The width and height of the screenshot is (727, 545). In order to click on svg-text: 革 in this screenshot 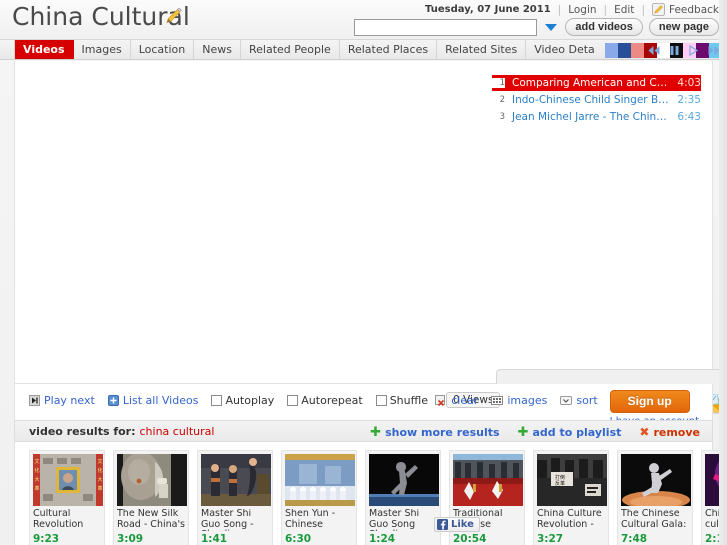, I will do `click(100, 488)`.